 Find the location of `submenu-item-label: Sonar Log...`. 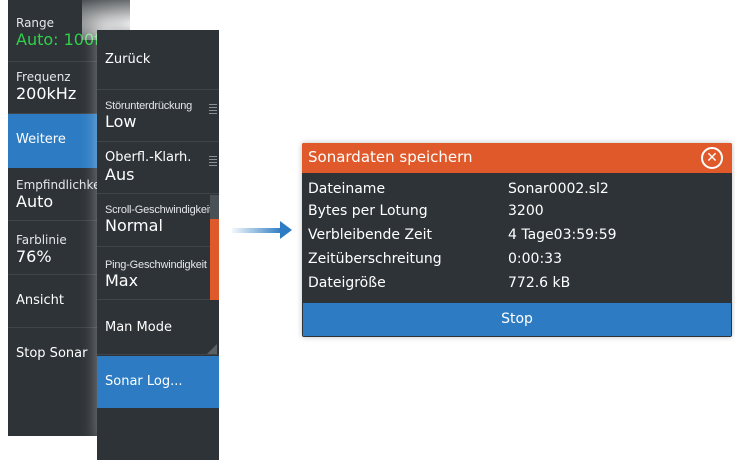

submenu-item-label: Sonar Log... is located at coordinates (144, 381).